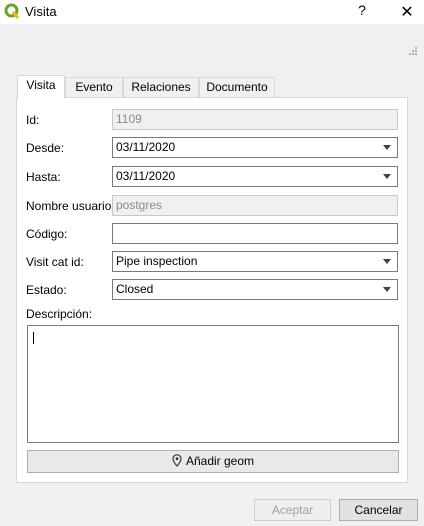 The height and width of the screenshot is (526, 424). I want to click on qgis-logo-icon, so click(12, 11).